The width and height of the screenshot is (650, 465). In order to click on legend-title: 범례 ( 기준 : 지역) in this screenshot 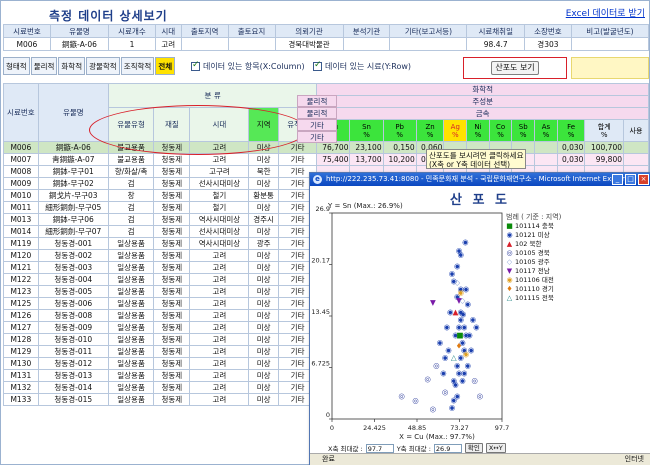, I will do `click(534, 217)`.